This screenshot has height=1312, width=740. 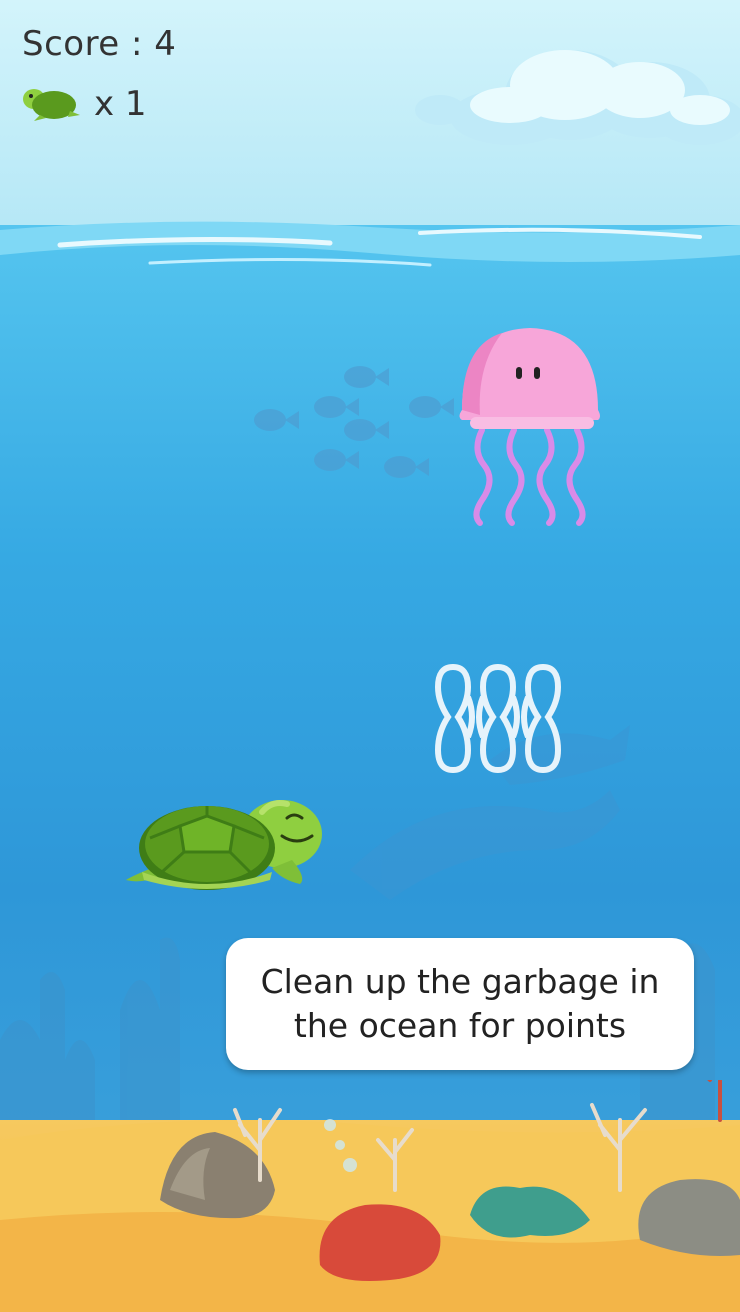 I want to click on cloud-decoration, so click(x=577, y=97).